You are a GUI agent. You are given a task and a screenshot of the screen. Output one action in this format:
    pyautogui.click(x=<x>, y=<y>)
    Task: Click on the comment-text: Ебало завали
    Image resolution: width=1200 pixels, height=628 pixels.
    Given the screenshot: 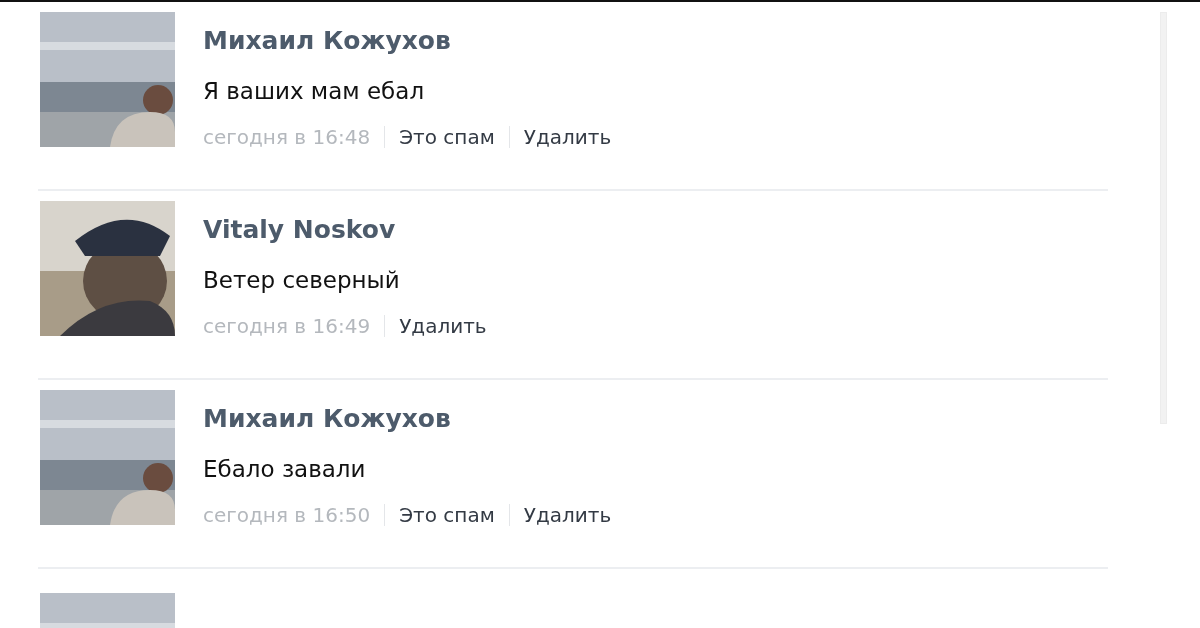 What is the action you would take?
    pyautogui.click(x=285, y=469)
    